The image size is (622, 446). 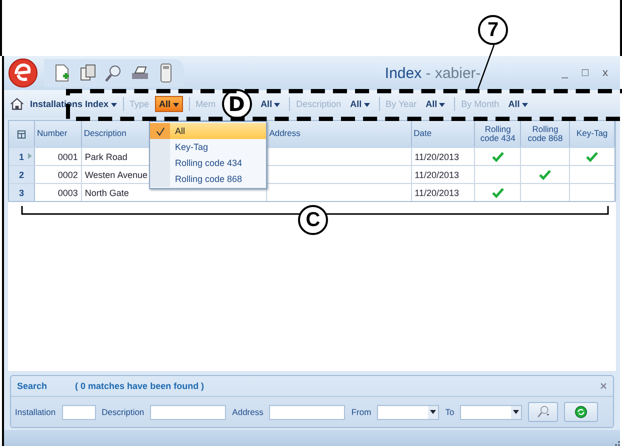 I want to click on field-label: From, so click(x=361, y=412).